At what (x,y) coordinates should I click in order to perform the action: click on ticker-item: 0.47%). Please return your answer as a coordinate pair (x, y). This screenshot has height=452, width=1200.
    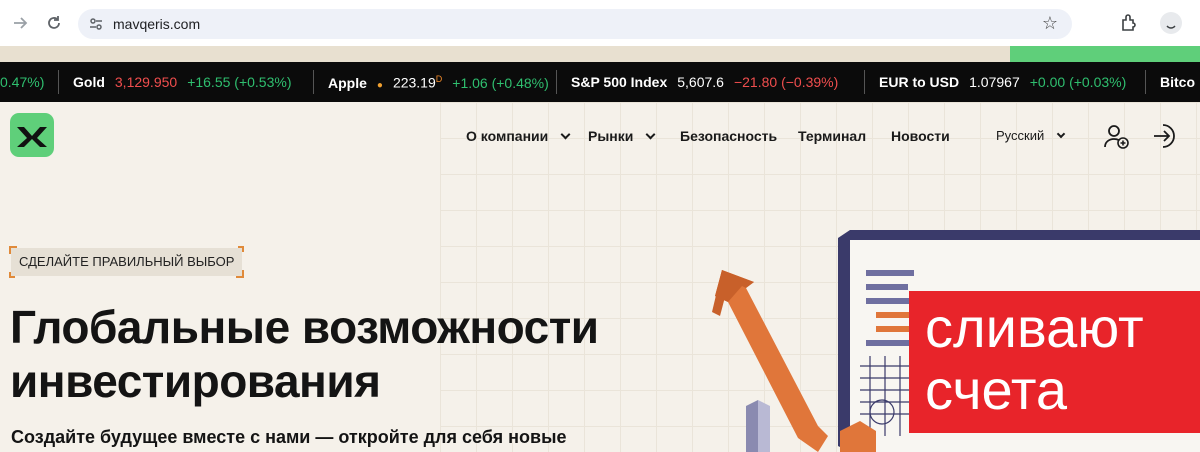
    Looking at the image, I should click on (22, 82).